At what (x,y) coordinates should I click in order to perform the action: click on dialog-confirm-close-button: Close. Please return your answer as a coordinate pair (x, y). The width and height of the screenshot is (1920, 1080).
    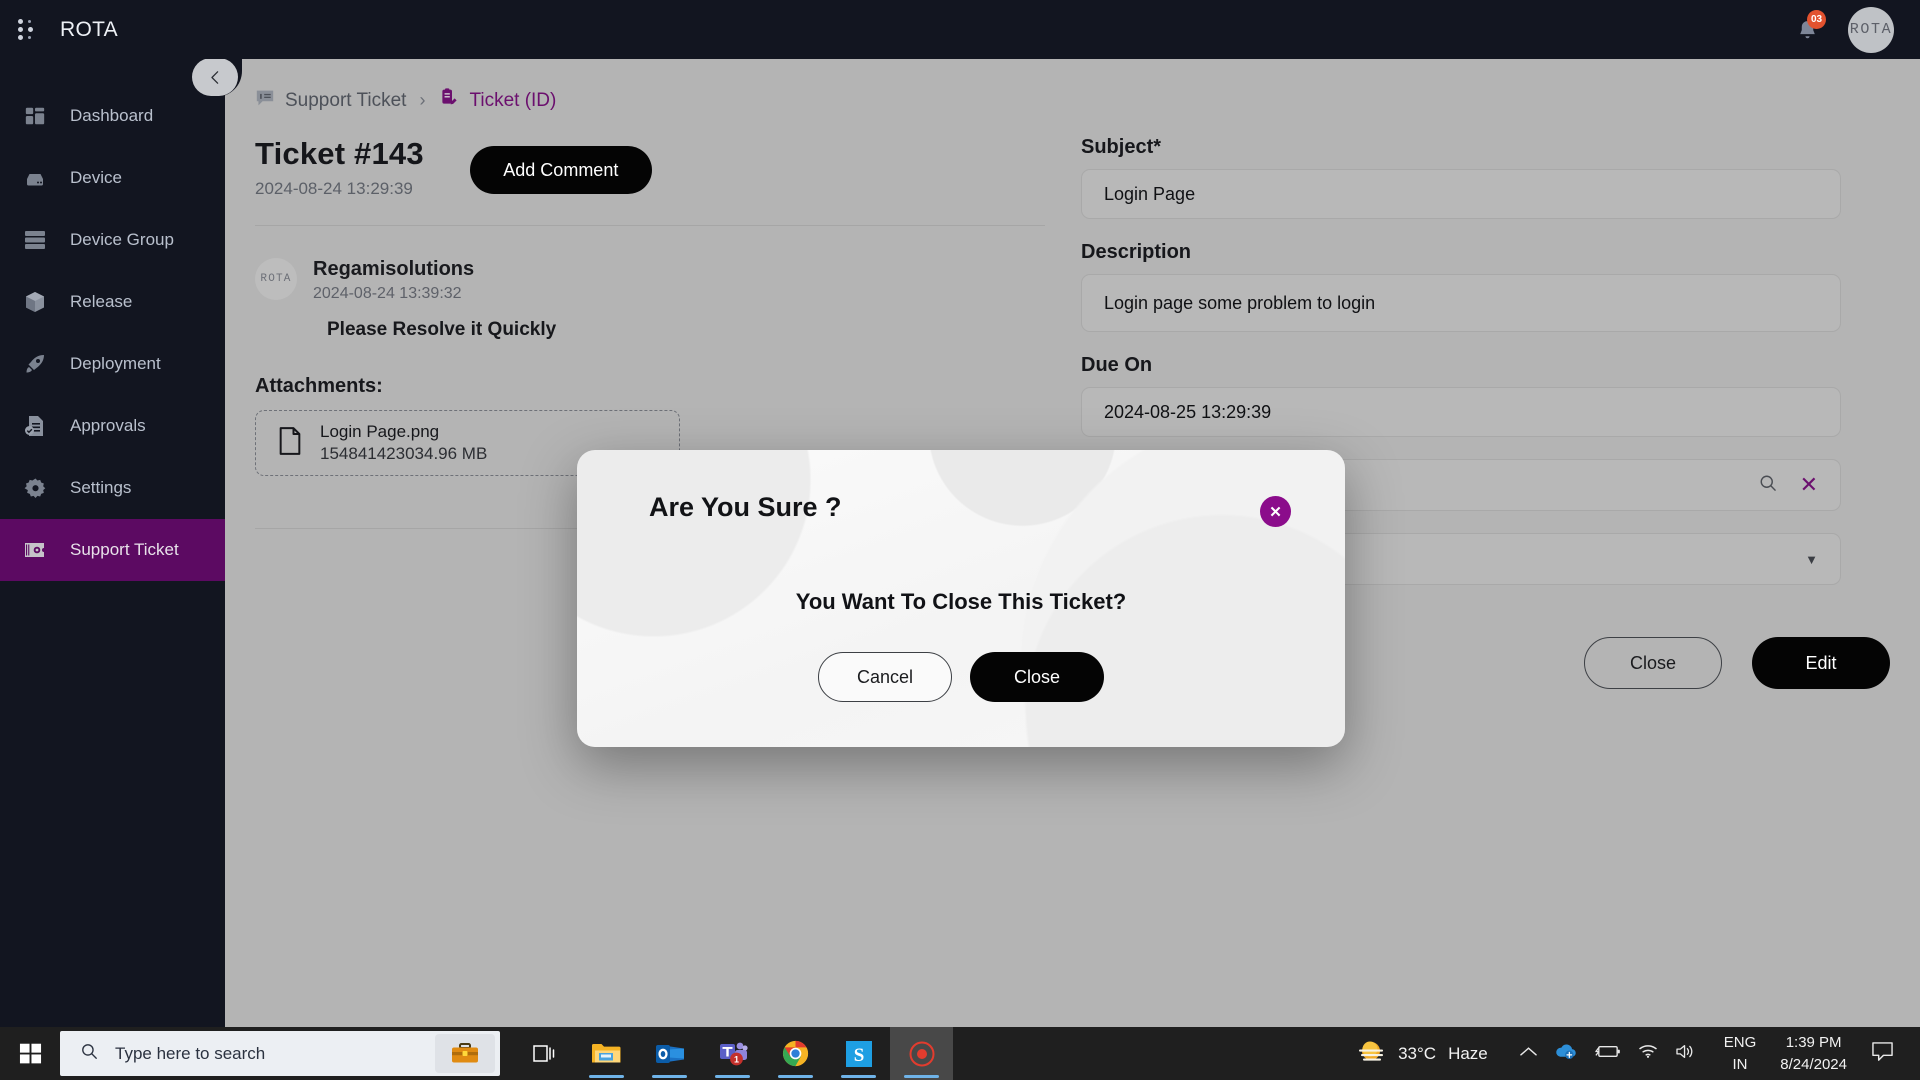
    Looking at the image, I should click on (1037, 677).